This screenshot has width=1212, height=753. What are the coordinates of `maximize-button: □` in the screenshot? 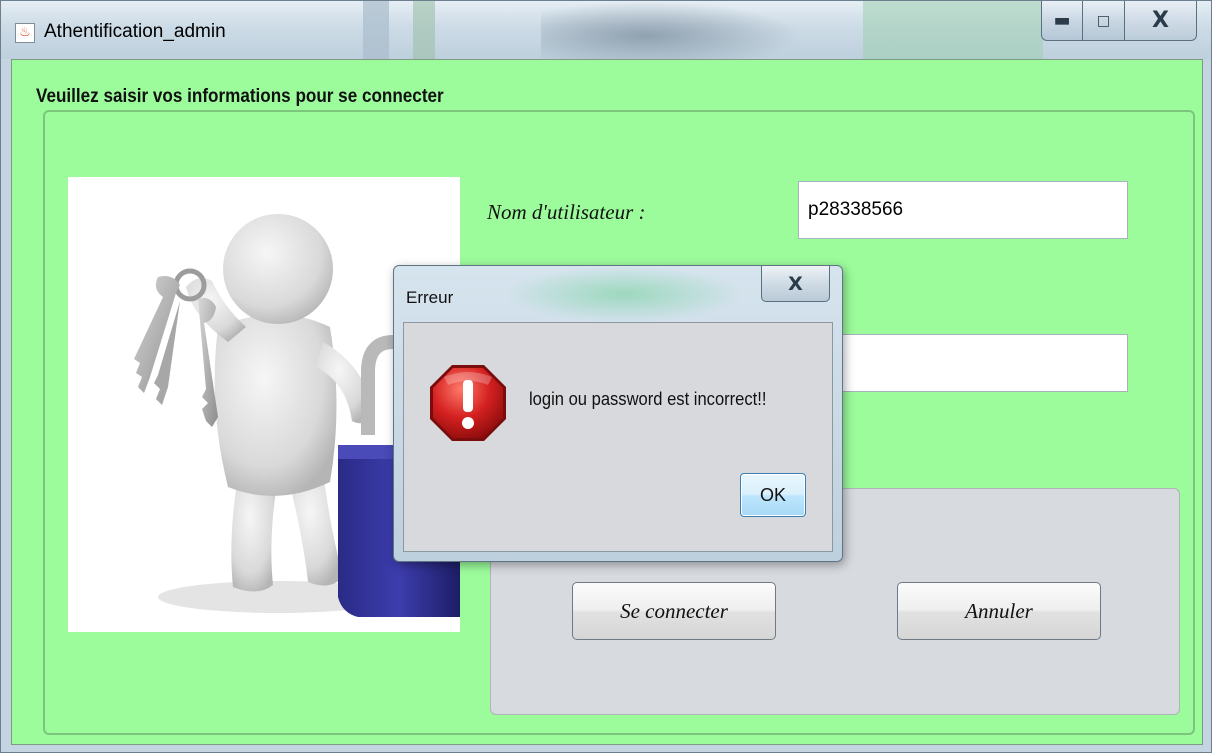 It's located at (1104, 21).